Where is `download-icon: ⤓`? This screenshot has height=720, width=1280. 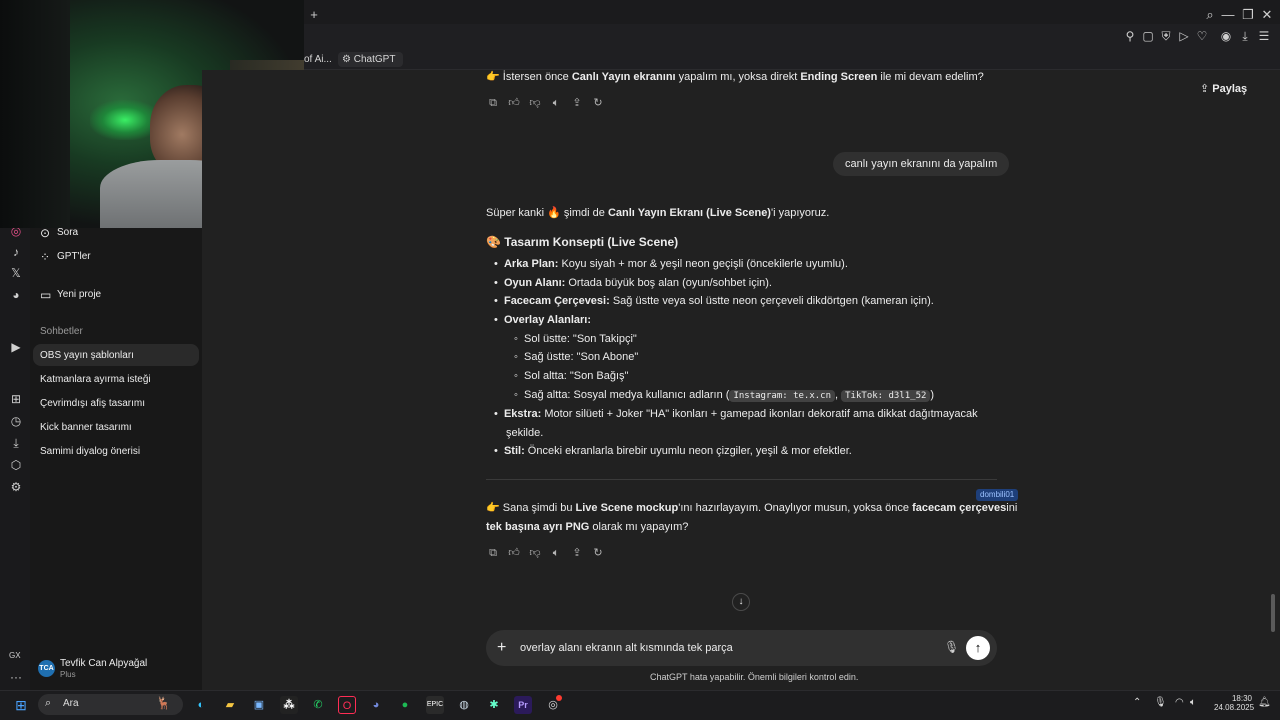
download-icon: ⤓ is located at coordinates (1245, 36).